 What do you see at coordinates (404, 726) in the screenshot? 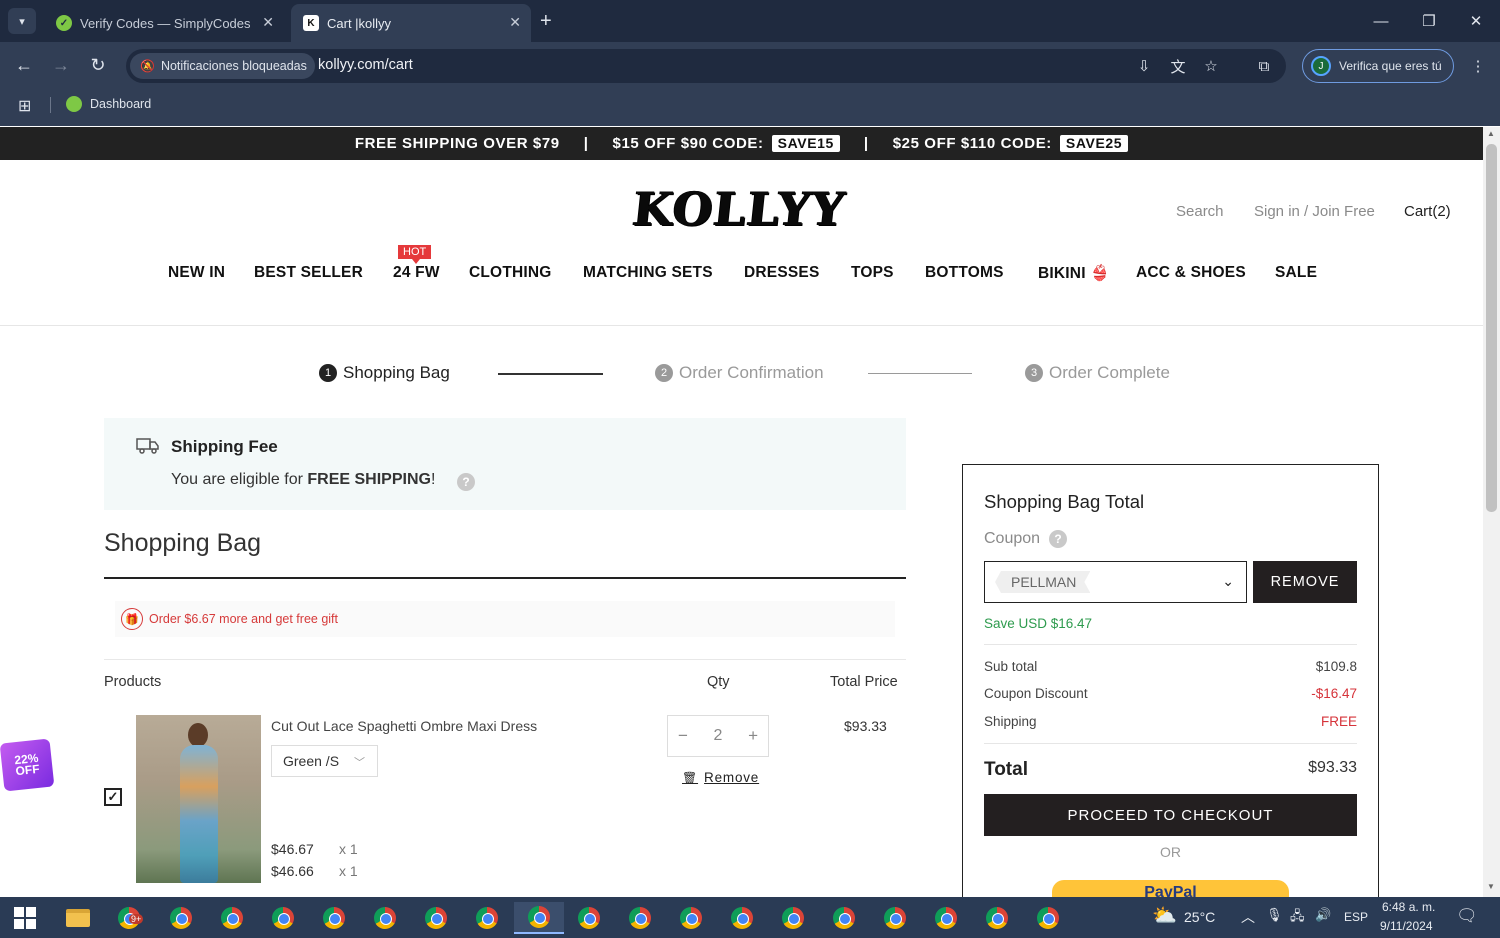
I see `product-name: Cut Out Lace Spaghetti Ombre Maxi Dress` at bounding box center [404, 726].